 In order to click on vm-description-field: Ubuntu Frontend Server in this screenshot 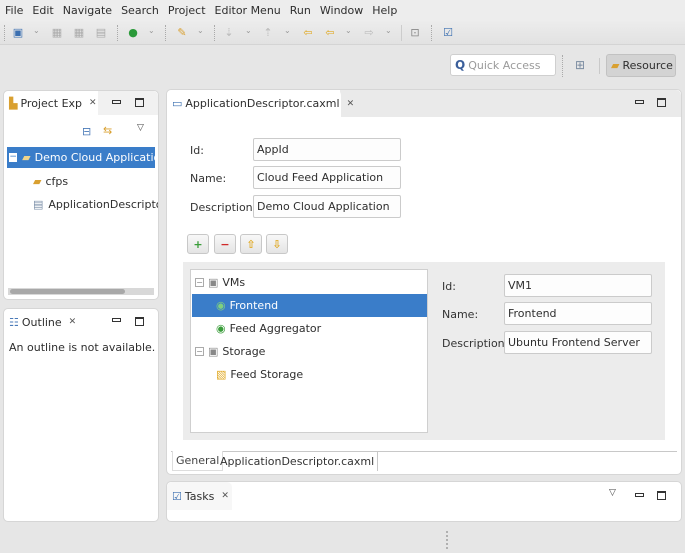, I will do `click(578, 342)`.